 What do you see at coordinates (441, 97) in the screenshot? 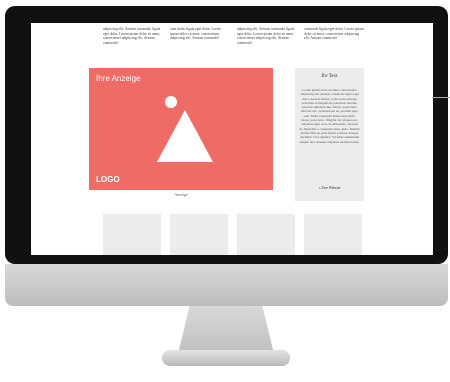
I see `pointer-line` at bounding box center [441, 97].